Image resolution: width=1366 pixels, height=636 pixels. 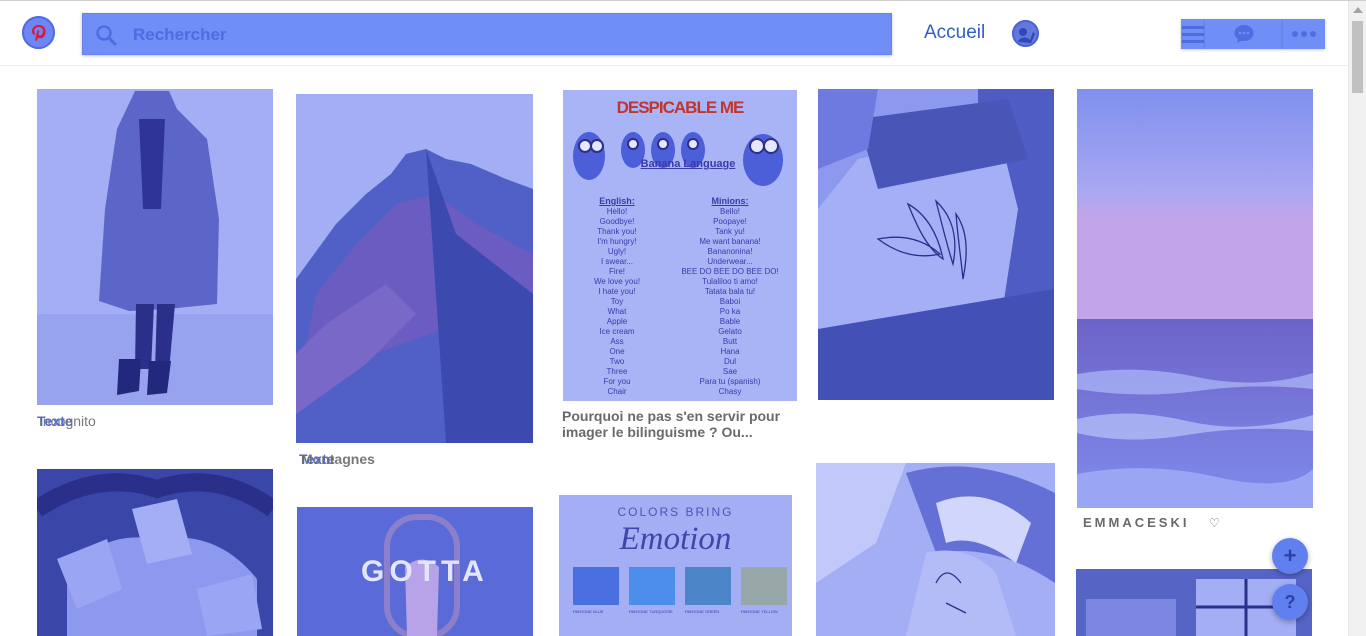 What do you see at coordinates (730, 391) in the screenshot?
I see `word-list-item: Chasy` at bounding box center [730, 391].